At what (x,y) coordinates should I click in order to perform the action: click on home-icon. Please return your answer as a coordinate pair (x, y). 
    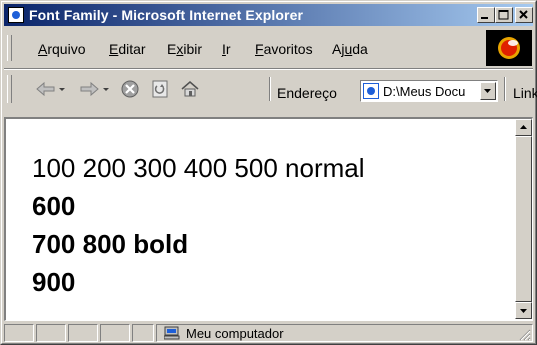
    Looking at the image, I should click on (190, 89).